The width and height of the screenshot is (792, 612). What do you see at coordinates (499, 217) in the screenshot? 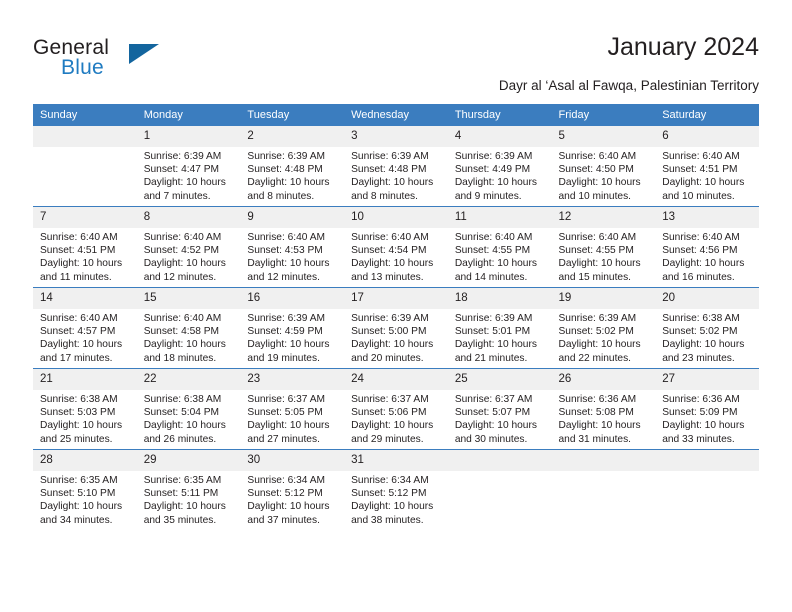
I see `day-number: 11` at bounding box center [499, 217].